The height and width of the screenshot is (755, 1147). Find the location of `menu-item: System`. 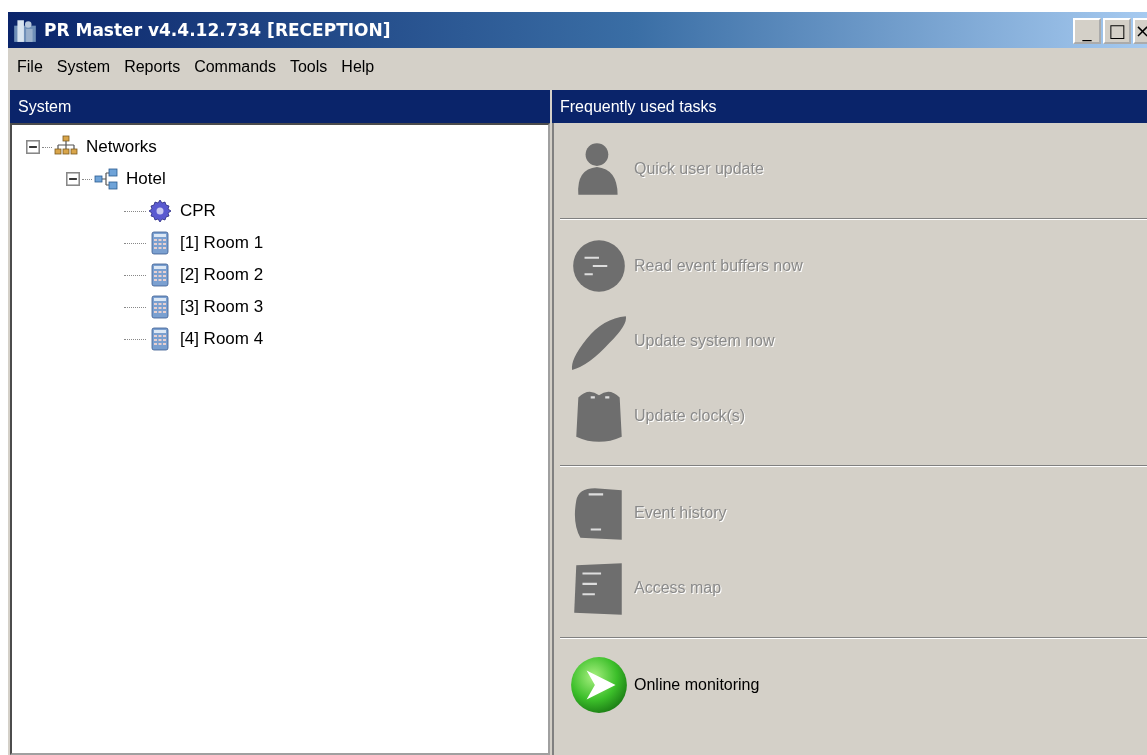

menu-item: System is located at coordinates (83, 67).